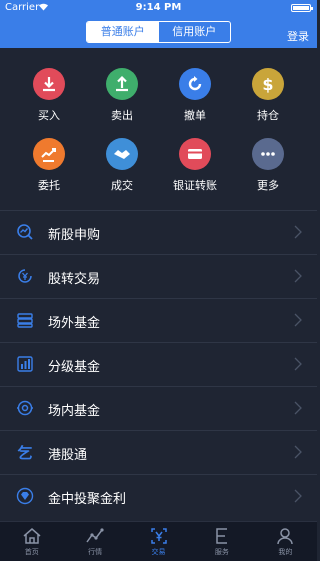  I want to click on action-buy: 买入, so click(49, 91).